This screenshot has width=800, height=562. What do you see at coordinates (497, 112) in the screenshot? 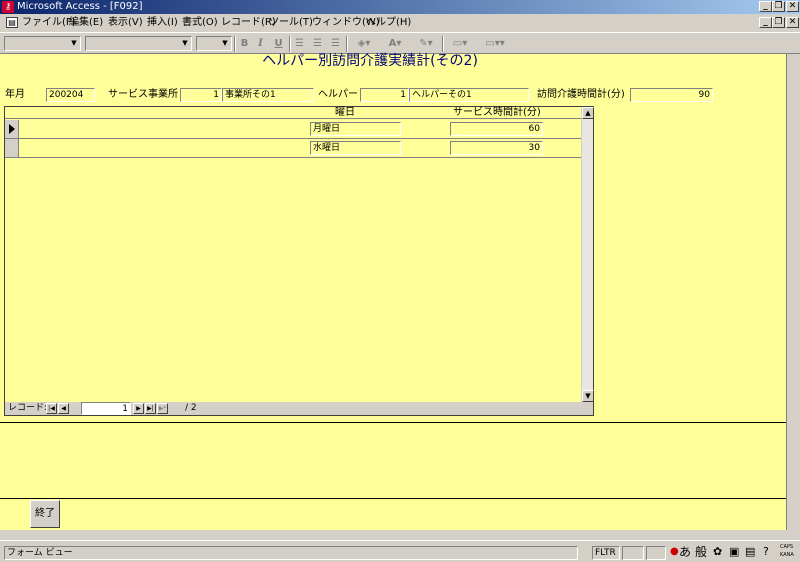
I see `column-header-minutes: サービス時間計(分)` at bounding box center [497, 112].